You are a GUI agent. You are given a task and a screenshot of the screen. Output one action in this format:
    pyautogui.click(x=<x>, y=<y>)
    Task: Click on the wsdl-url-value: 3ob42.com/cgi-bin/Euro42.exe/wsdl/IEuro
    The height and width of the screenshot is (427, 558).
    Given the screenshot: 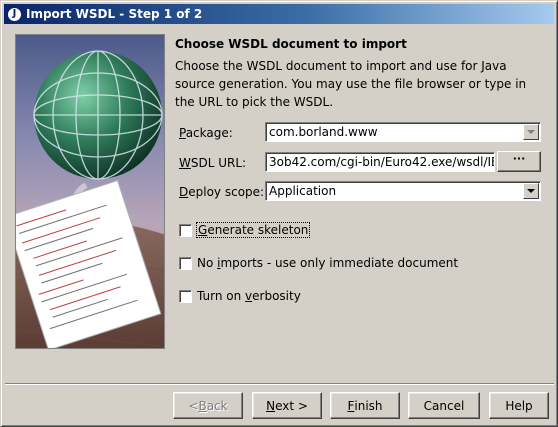 What is the action you would take?
    pyautogui.click(x=382, y=162)
    